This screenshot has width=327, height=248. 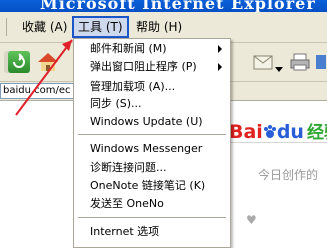 I want to click on window-title: Microsoft Internet Explorer, so click(x=178, y=6).